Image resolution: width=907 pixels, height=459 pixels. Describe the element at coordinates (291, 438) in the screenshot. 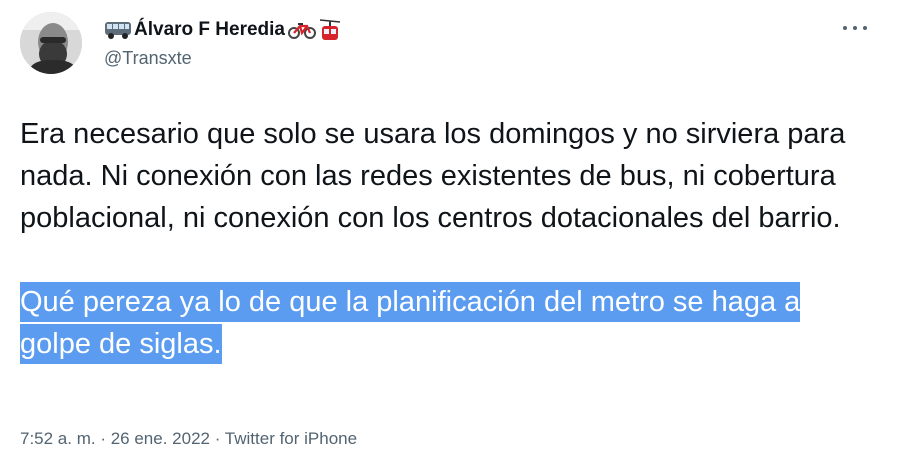

I see `tweet-source: Twitter for iPhone` at that location.